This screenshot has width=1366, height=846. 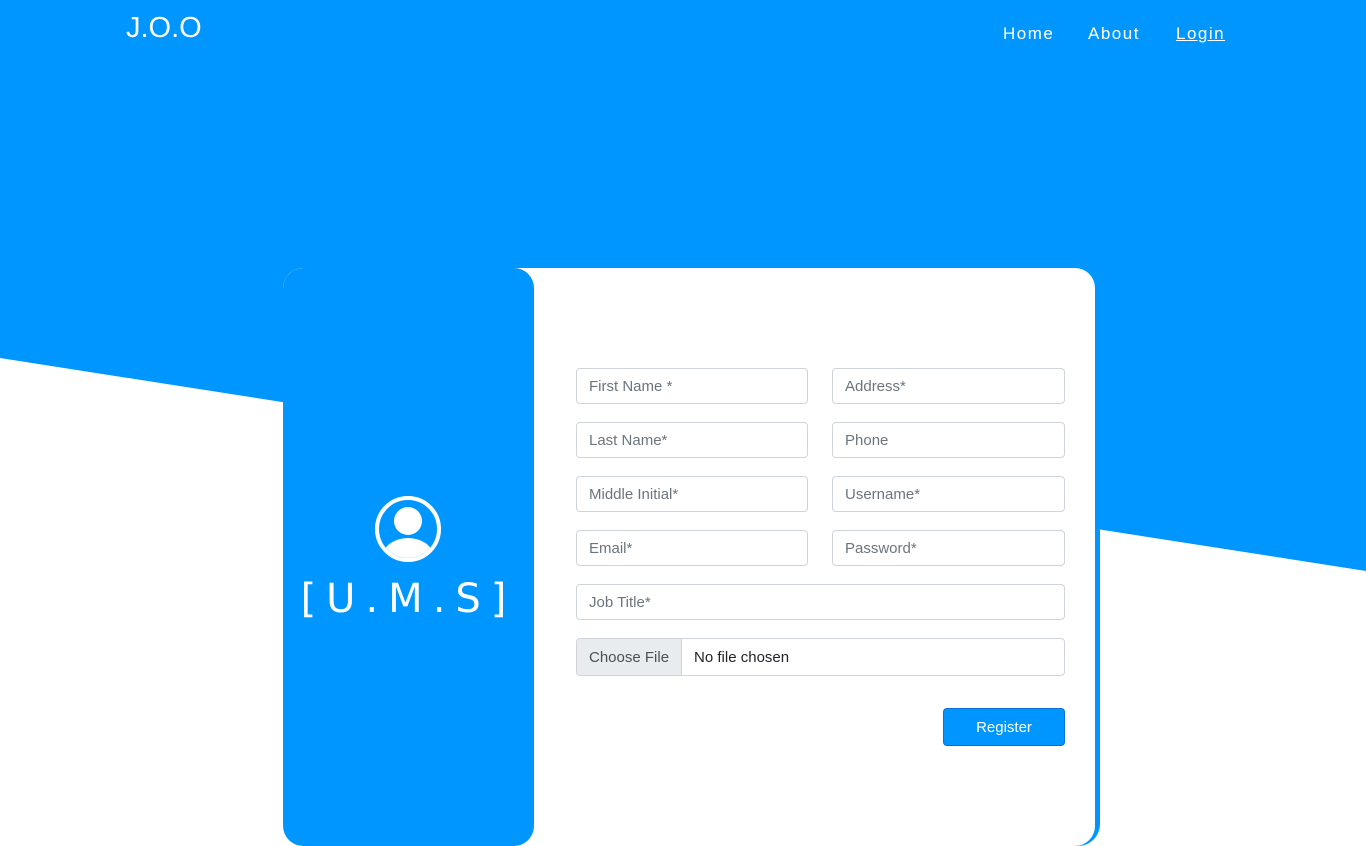 What do you see at coordinates (820, 657) in the screenshot?
I see `file-upload-field: Choose File No file chosen` at bounding box center [820, 657].